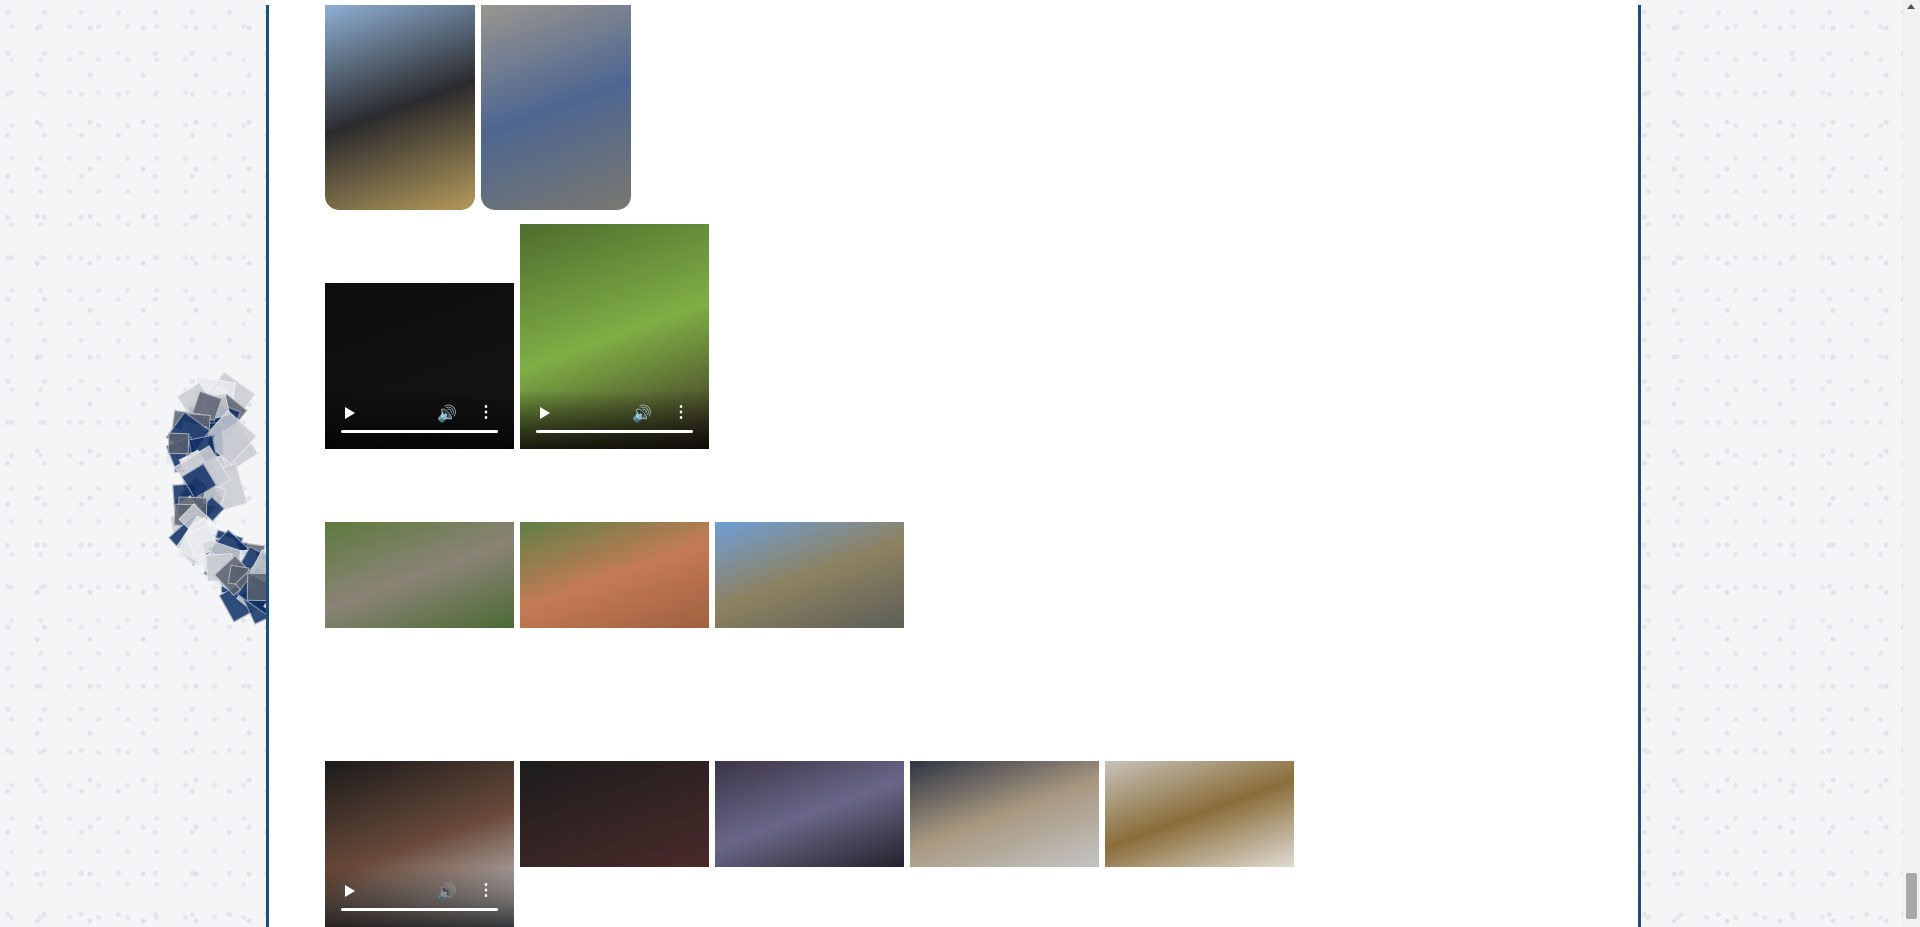  What do you see at coordinates (1911, 463) in the screenshot?
I see `page-scrollbar` at bounding box center [1911, 463].